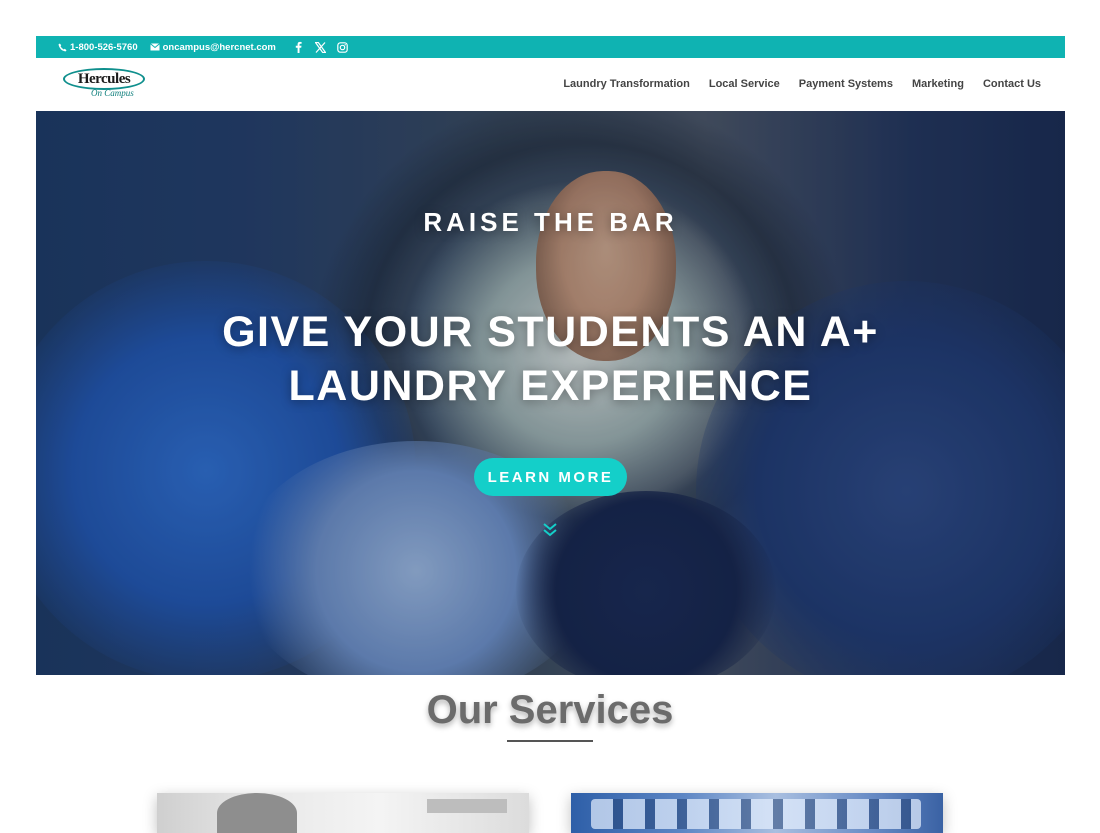 The image size is (1100, 833). I want to click on chevron-down-icon, so click(550, 530).